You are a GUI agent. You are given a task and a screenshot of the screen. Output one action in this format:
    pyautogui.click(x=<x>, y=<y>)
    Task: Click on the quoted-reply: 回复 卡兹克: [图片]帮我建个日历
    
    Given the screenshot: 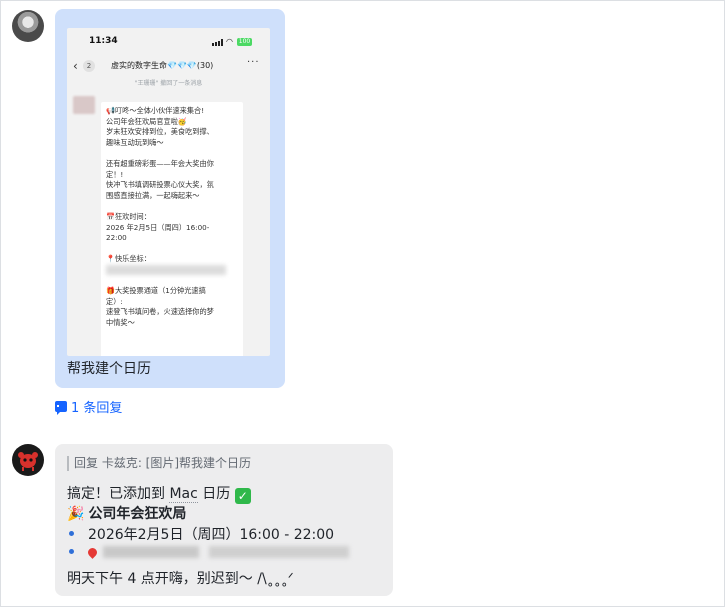 What is the action you would take?
    pyautogui.click(x=159, y=463)
    